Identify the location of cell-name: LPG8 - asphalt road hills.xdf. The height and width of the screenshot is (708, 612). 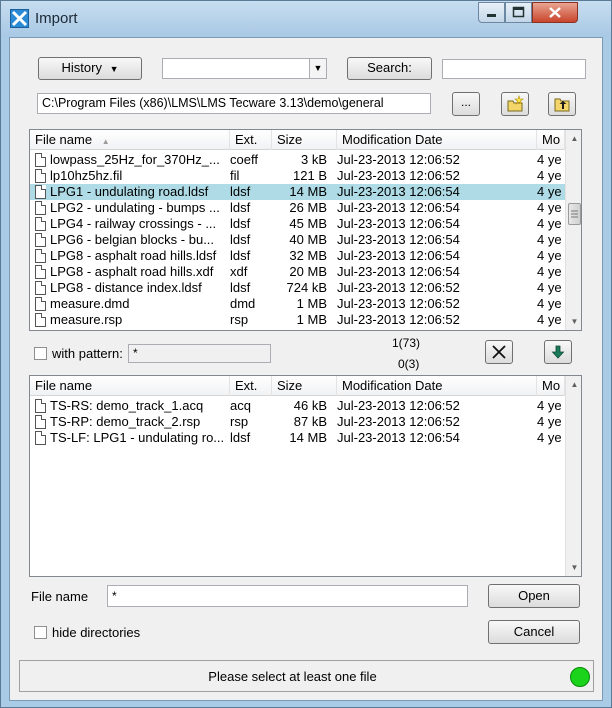
(132, 271).